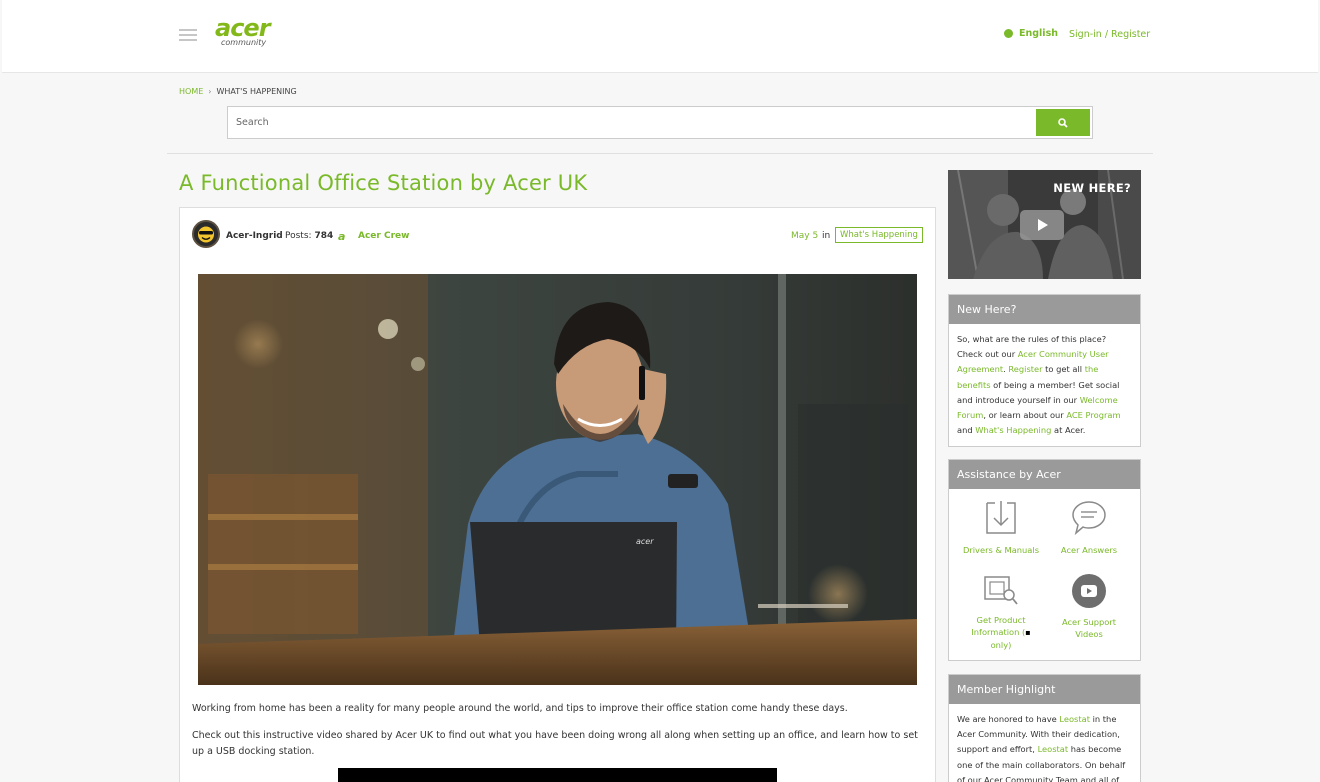 The height and width of the screenshot is (782, 1320). What do you see at coordinates (660, 153) in the screenshot?
I see `header-divider` at bounding box center [660, 153].